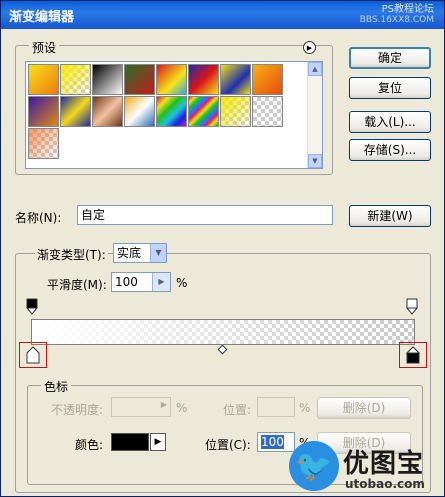 This screenshot has width=445, height=497. Describe the element at coordinates (158, 253) in the screenshot. I see `chevron-down-icon: ▼` at that location.